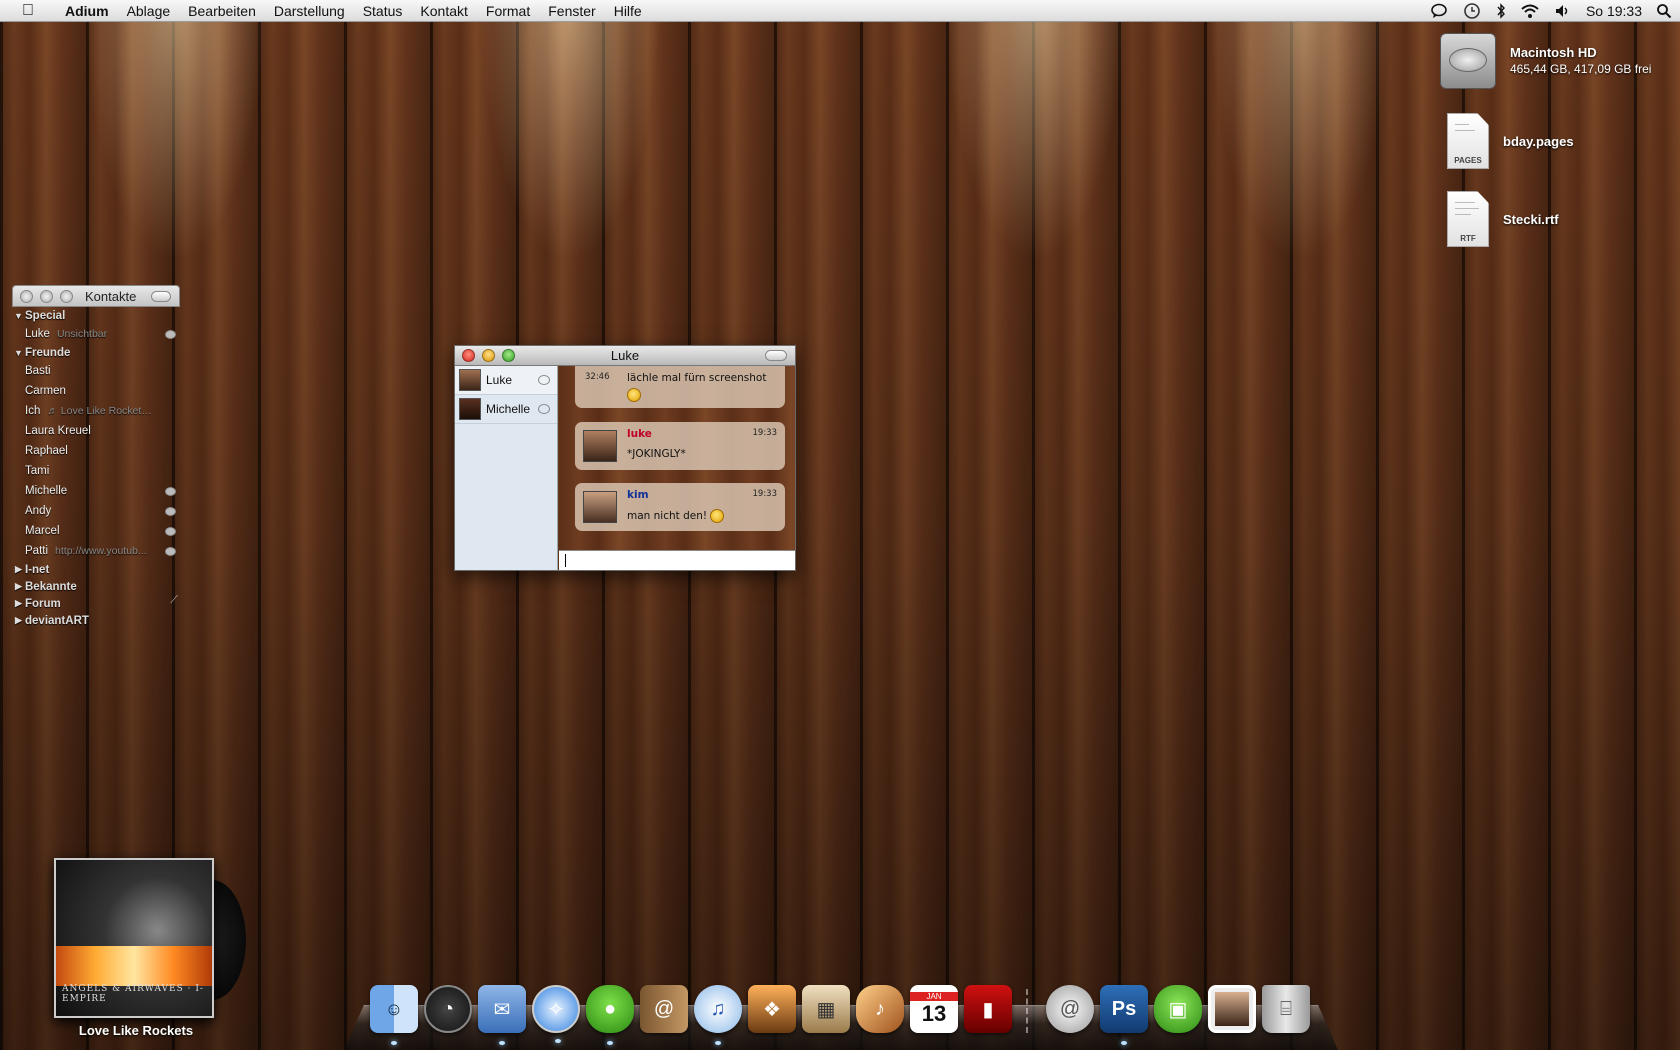 The height and width of the screenshot is (1050, 1680). Describe the element at coordinates (18, 586) in the screenshot. I see `disclosure-closed-icon: ▶` at that location.